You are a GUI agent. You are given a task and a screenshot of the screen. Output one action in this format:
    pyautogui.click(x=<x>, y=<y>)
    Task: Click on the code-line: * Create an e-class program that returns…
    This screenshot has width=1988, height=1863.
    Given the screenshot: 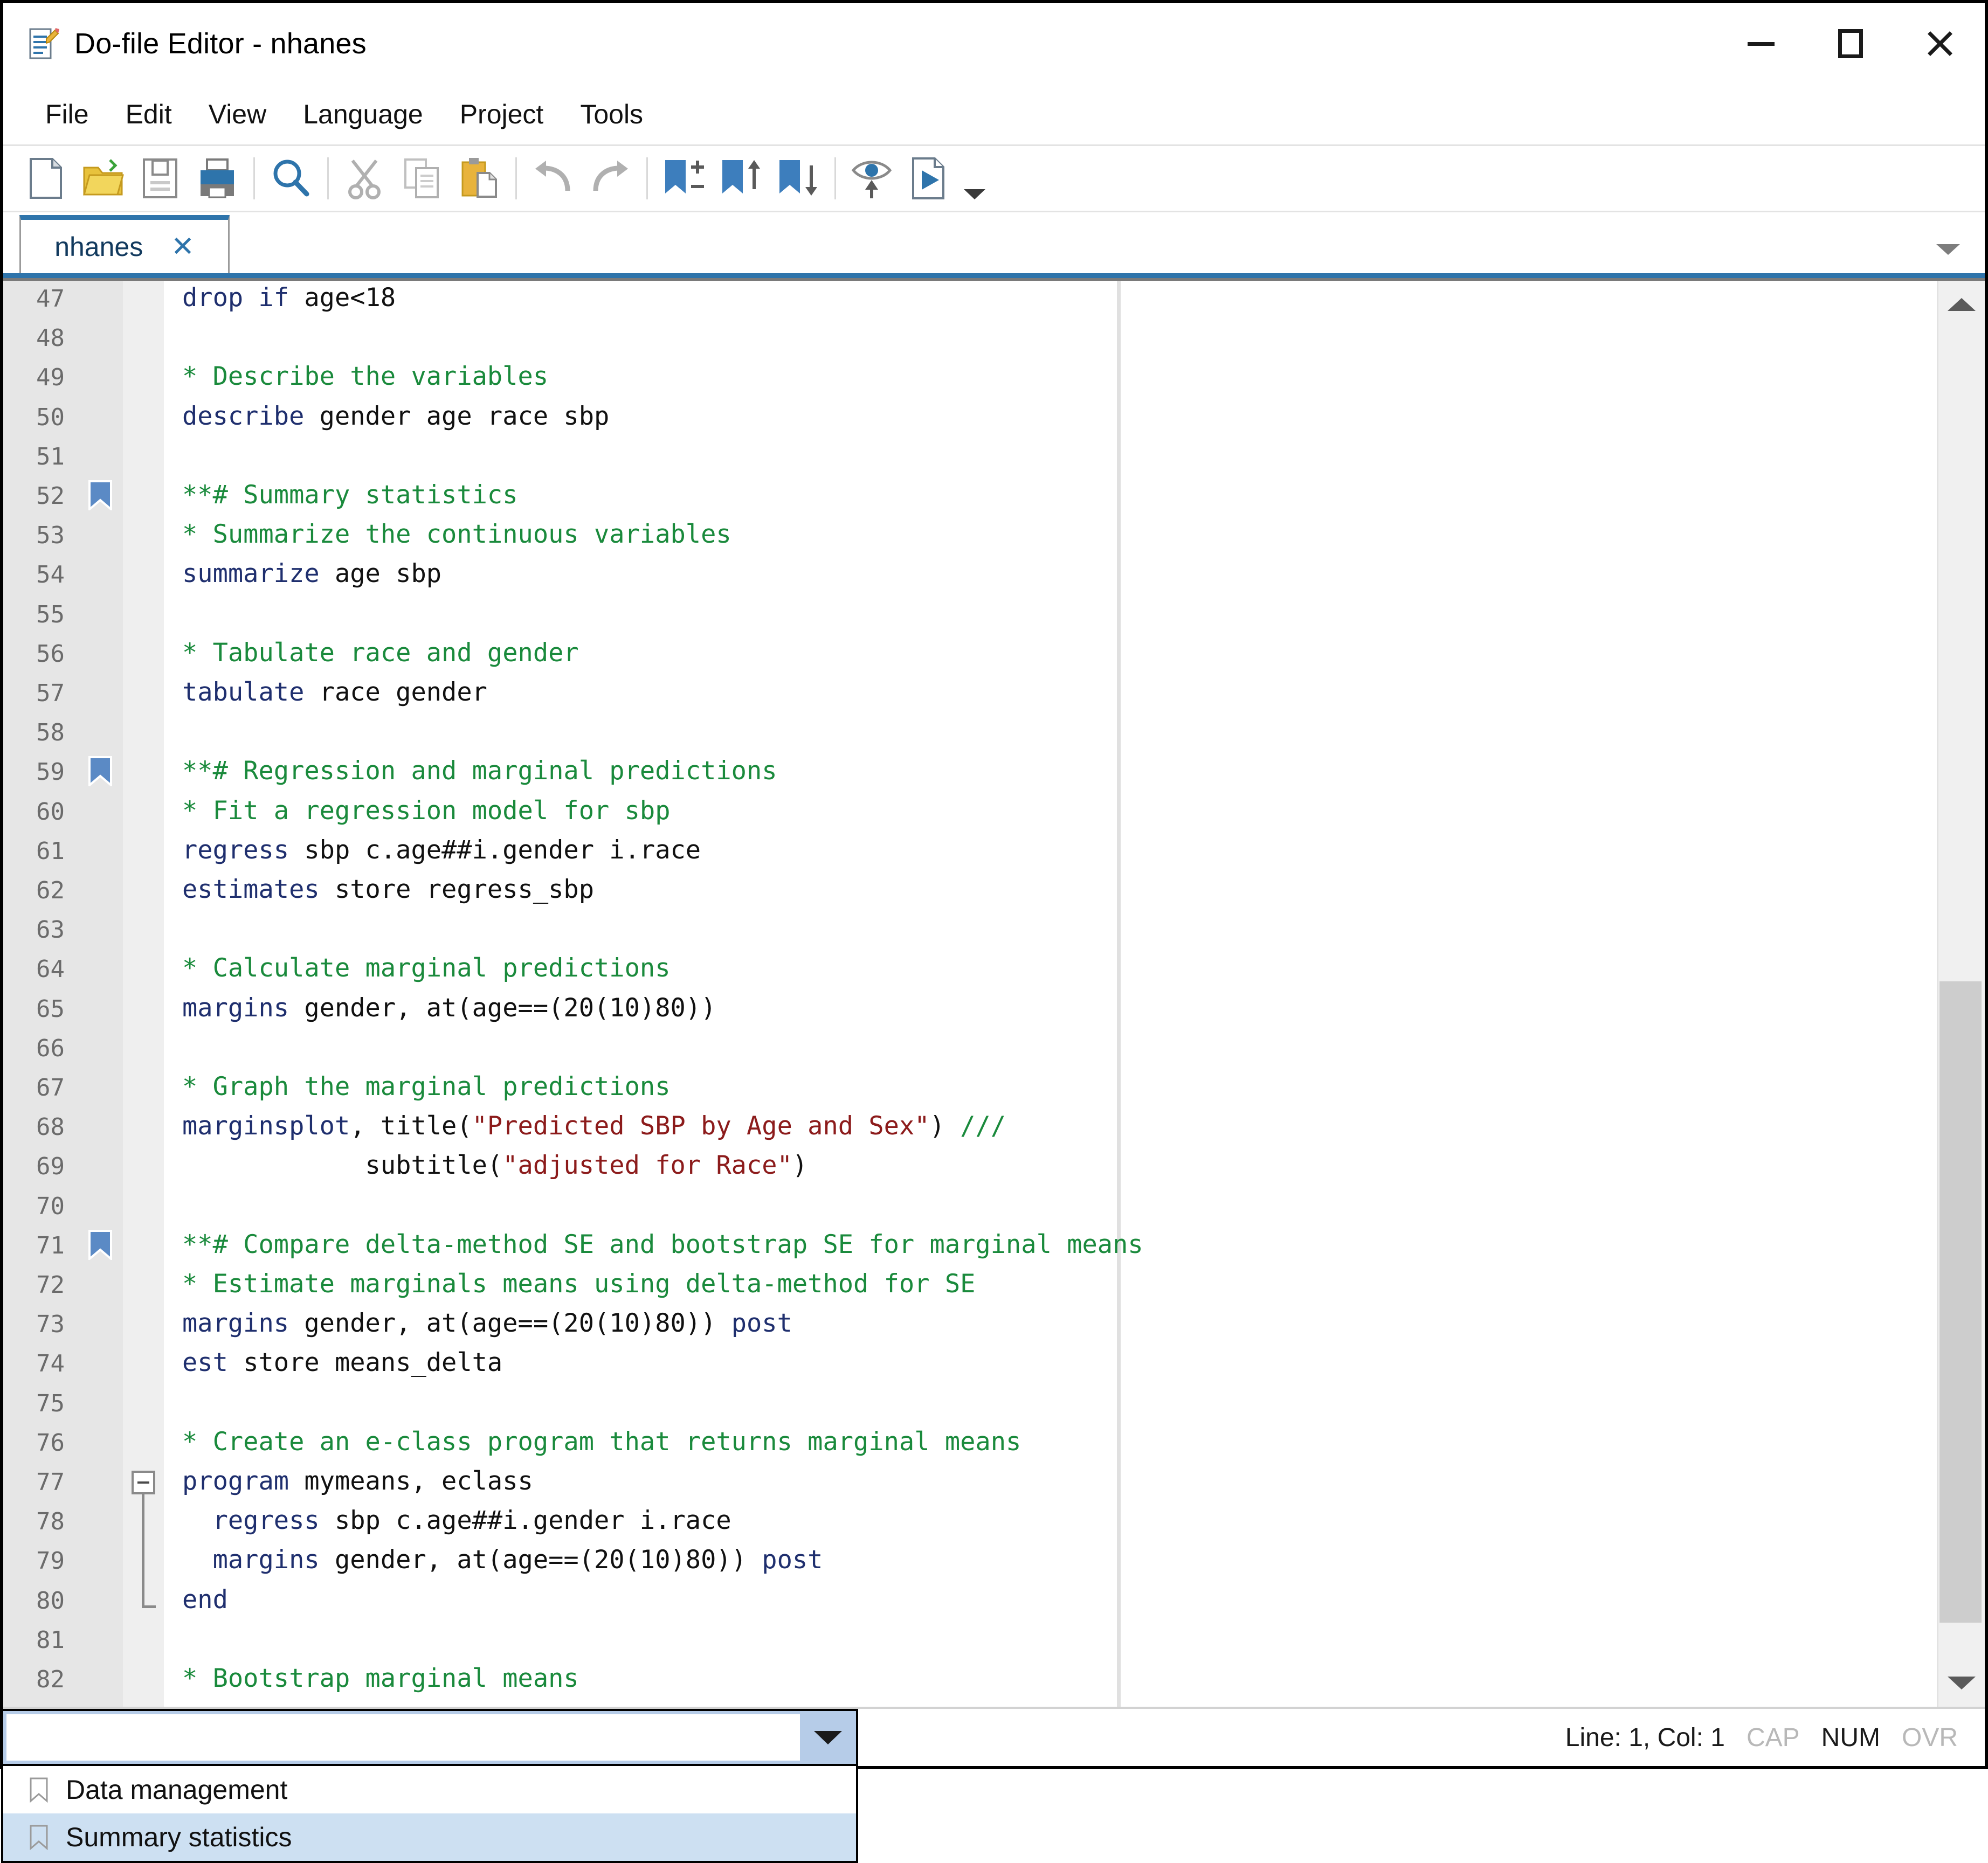 What is the action you would take?
    pyautogui.click(x=601, y=1442)
    